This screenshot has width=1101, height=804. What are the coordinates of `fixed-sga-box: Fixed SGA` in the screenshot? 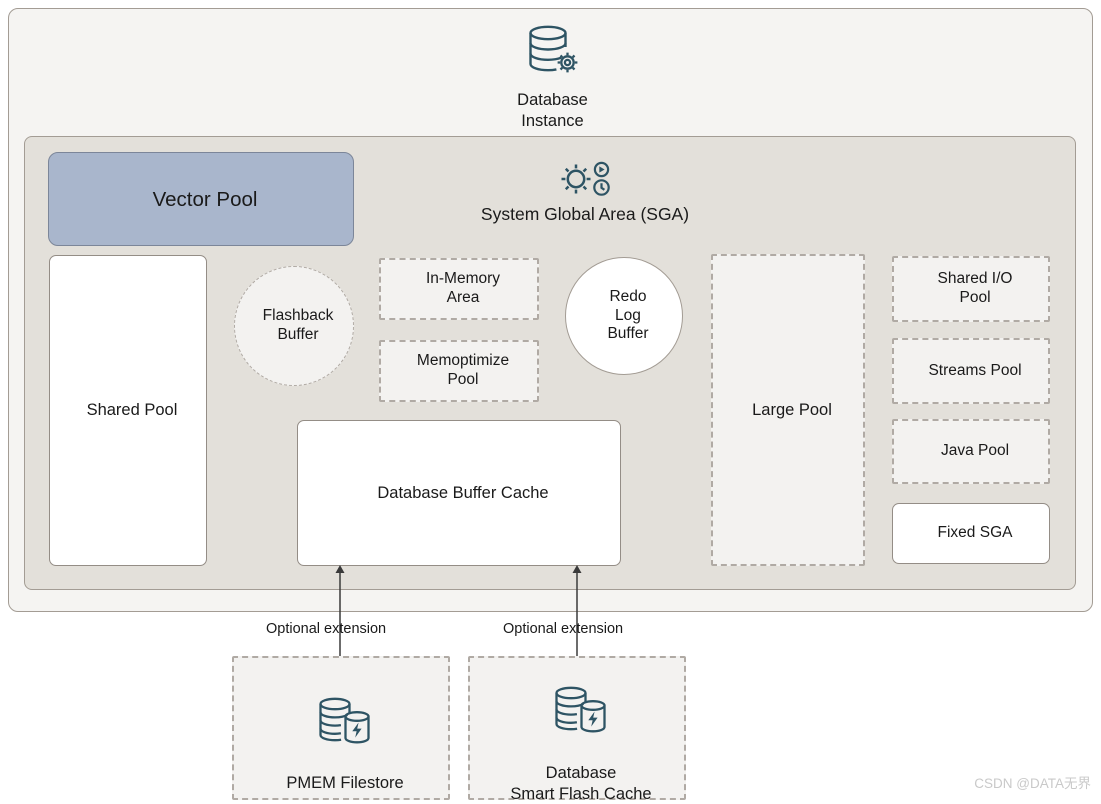 It's located at (971, 533).